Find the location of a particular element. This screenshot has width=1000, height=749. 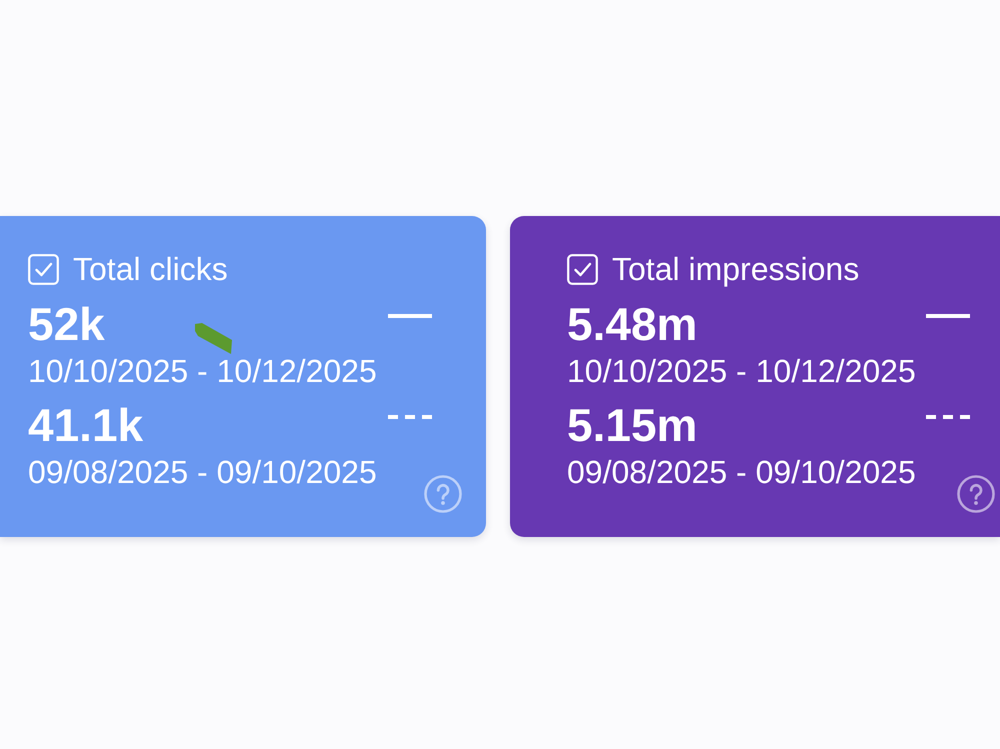

card-title: Total impressions is located at coordinates (736, 269).